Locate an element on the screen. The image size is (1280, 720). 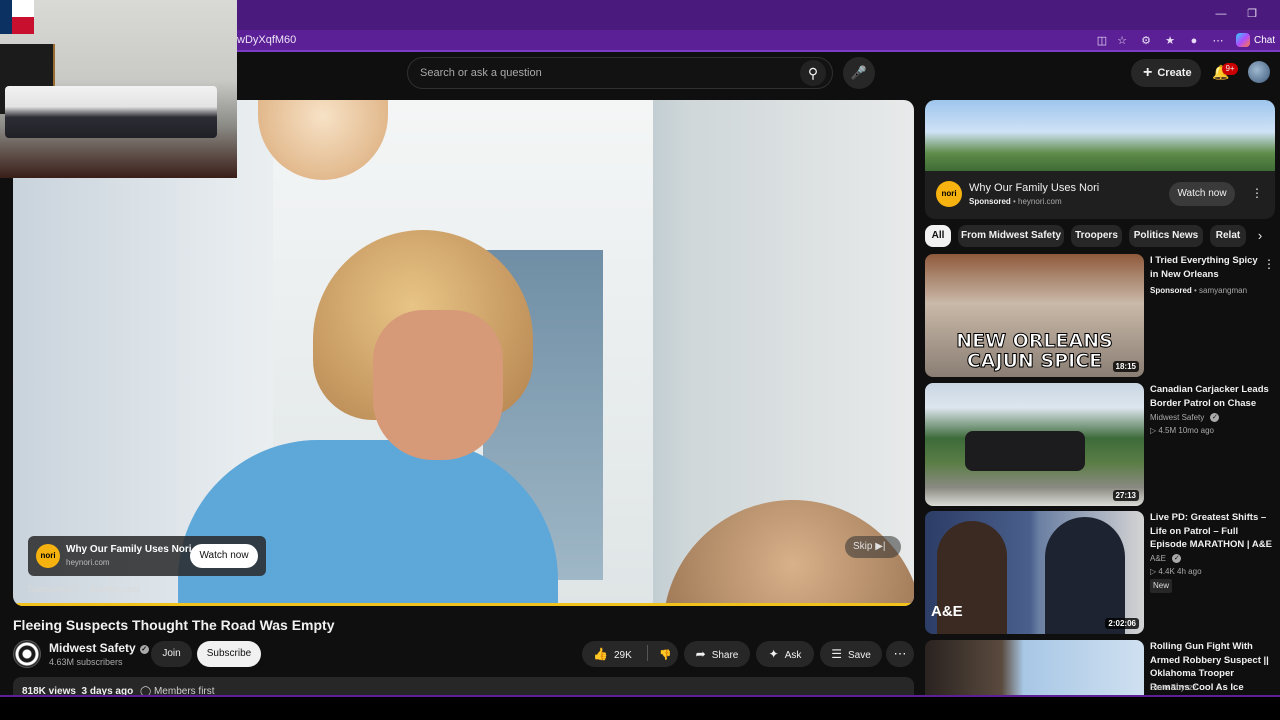
channel-avatar is located at coordinates (27, 654).